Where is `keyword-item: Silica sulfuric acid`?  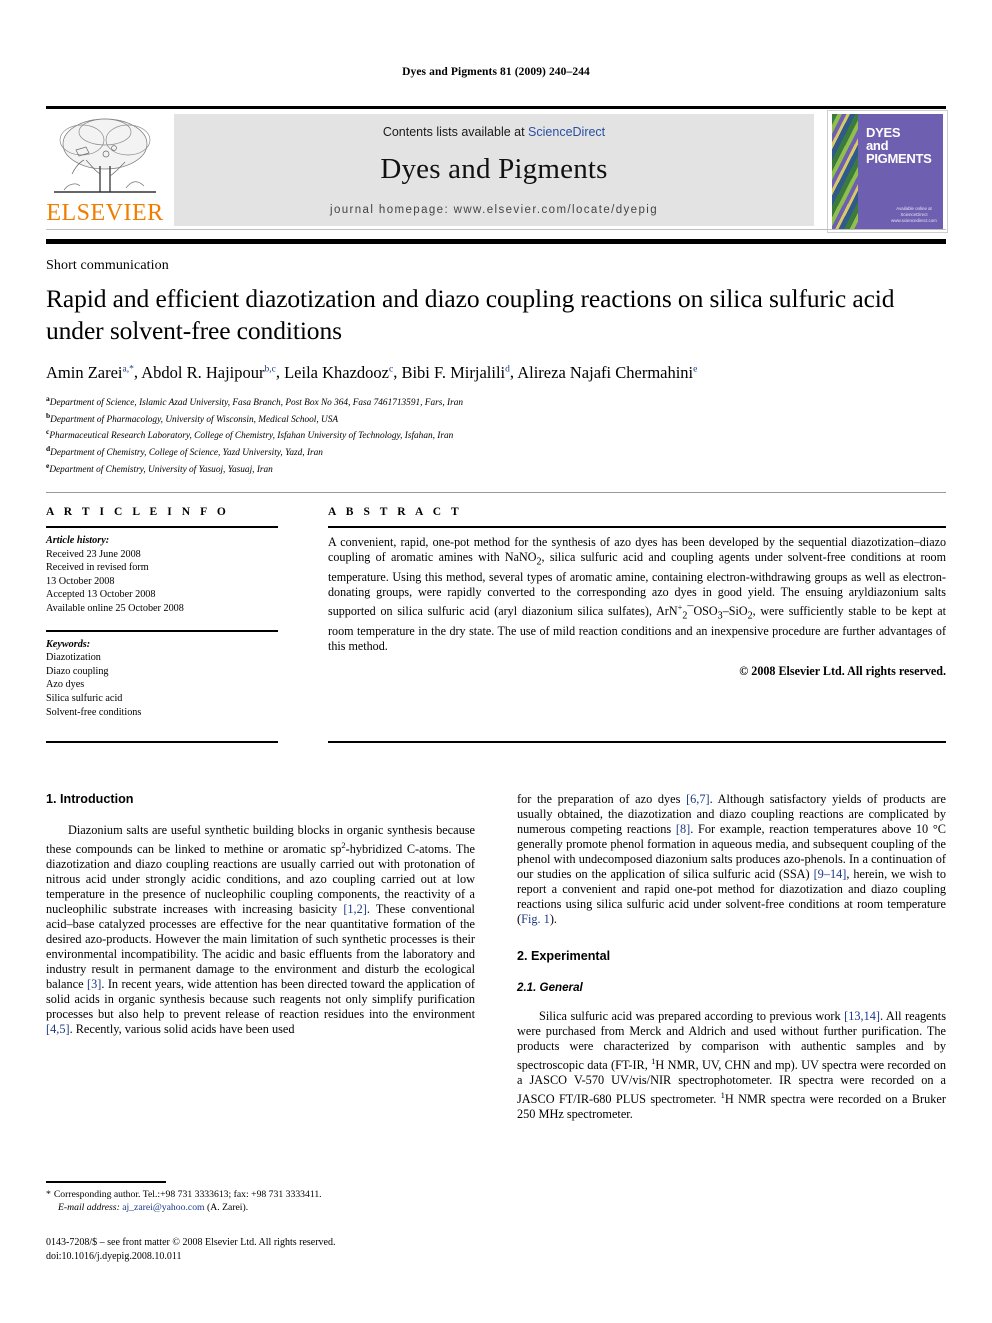 keyword-item: Silica sulfuric acid is located at coordinates (84, 698).